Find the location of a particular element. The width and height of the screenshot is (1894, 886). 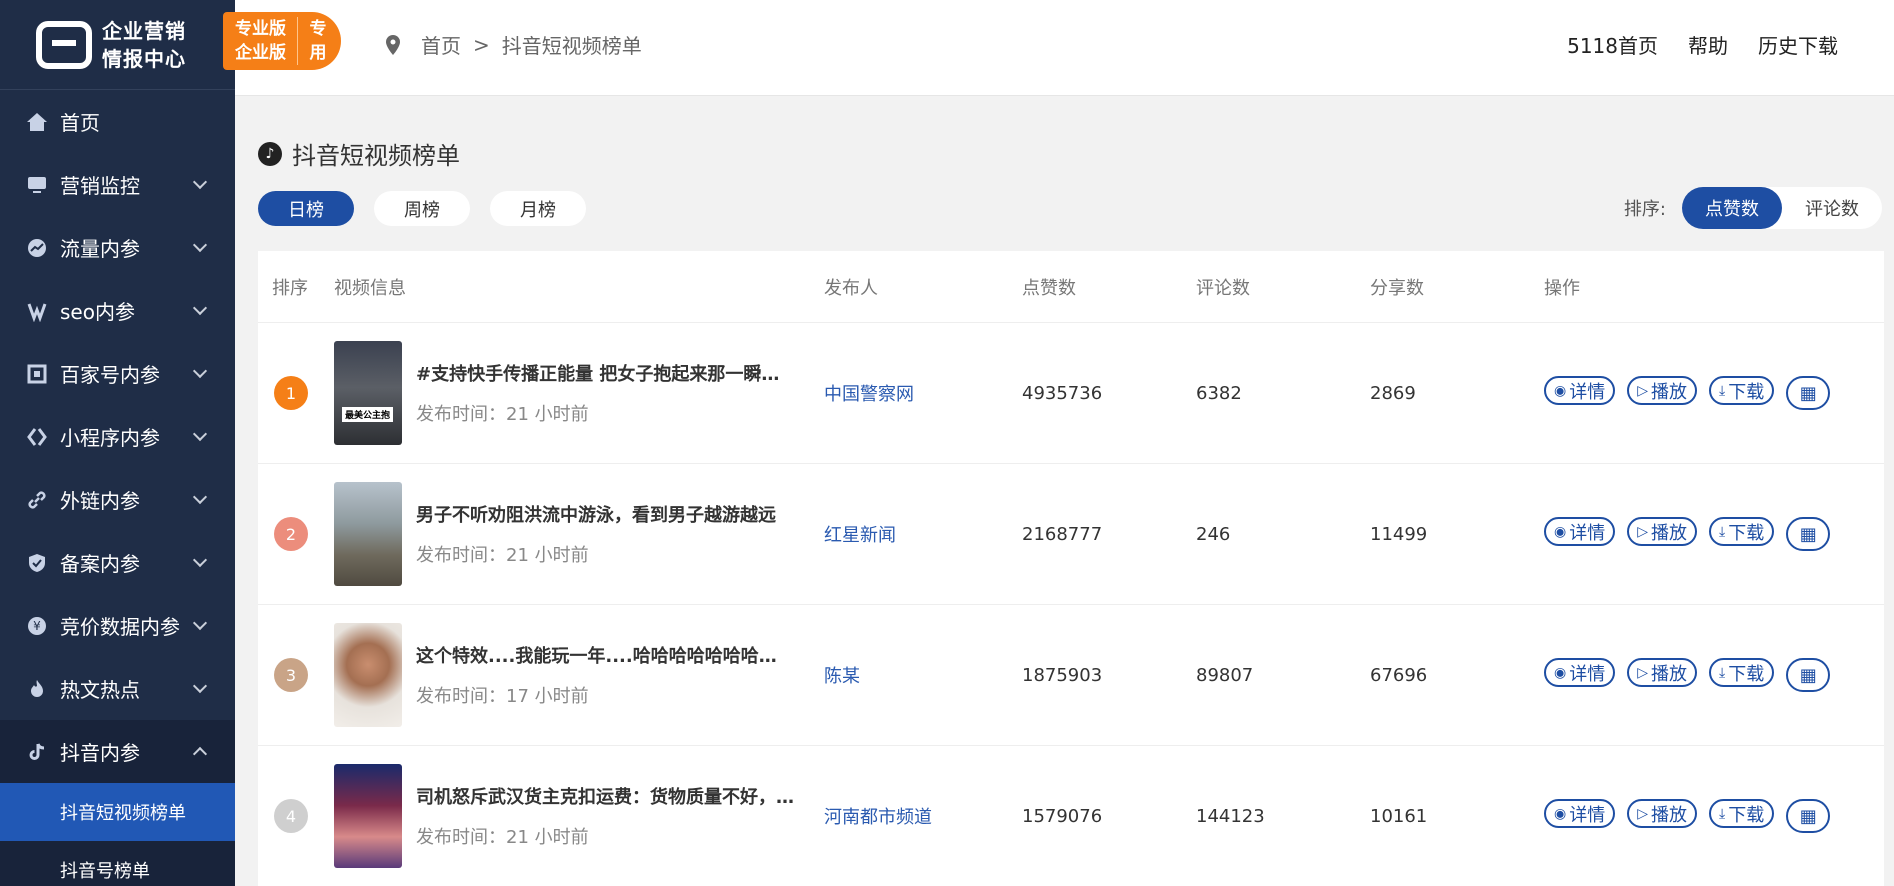

shares-count: 10161 is located at coordinates (1399, 816).